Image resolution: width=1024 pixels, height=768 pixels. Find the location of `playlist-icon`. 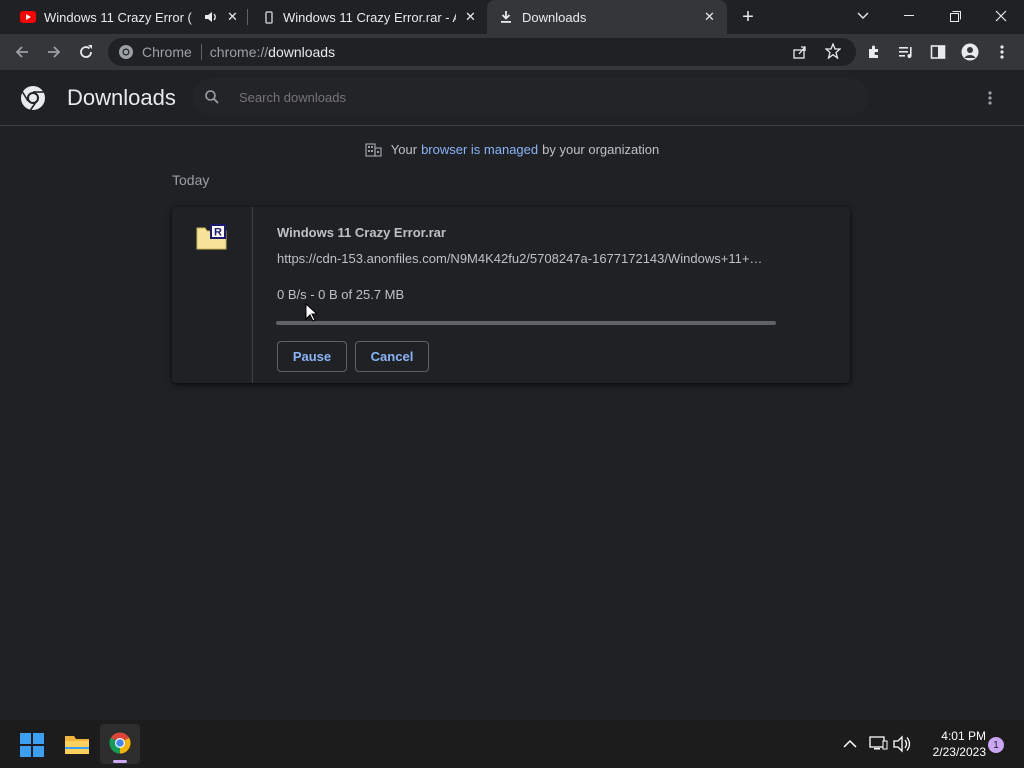

playlist-icon is located at coordinates (905, 52).